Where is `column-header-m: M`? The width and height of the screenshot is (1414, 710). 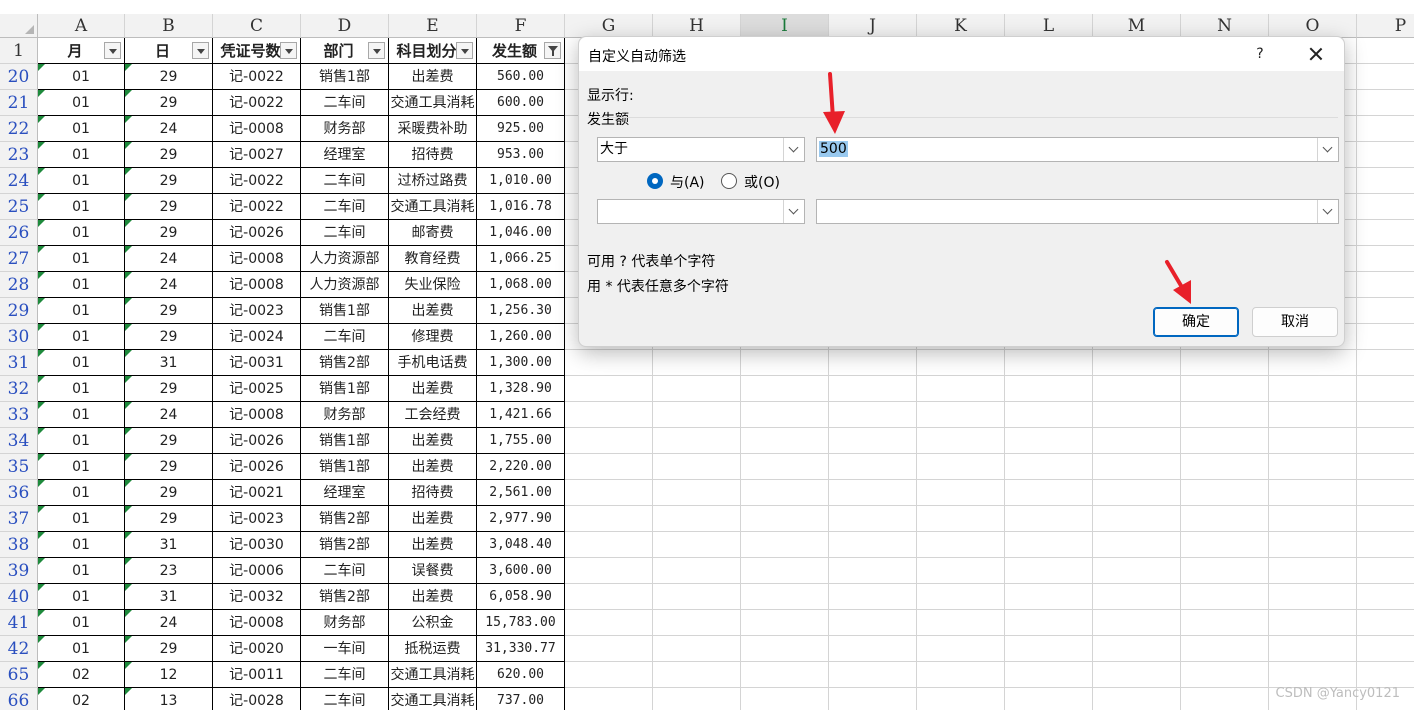 column-header-m: M is located at coordinates (1137, 26).